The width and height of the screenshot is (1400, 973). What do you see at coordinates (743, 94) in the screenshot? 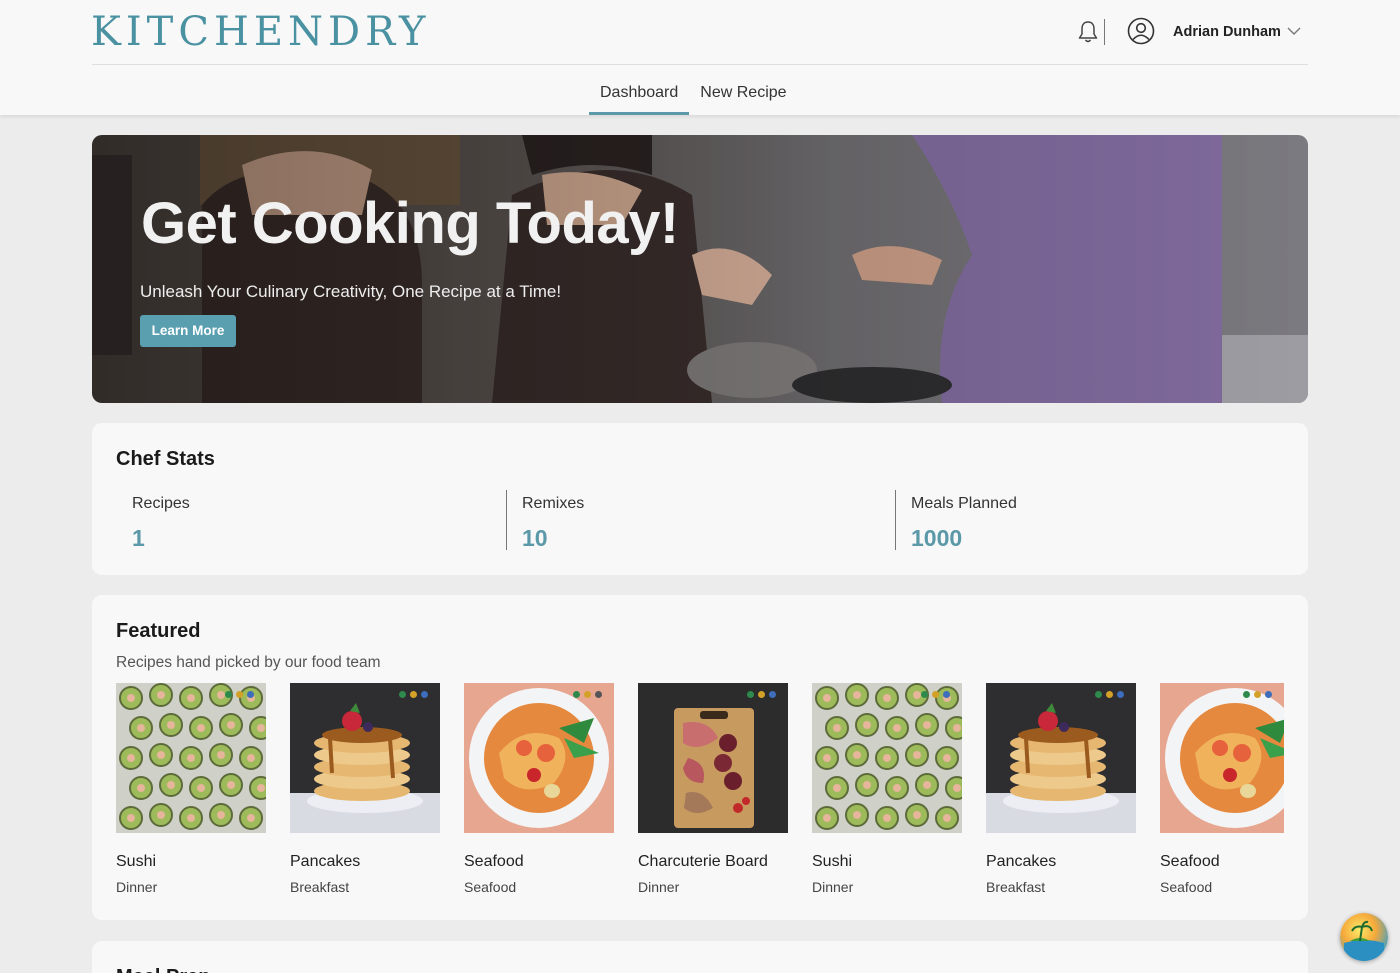
I see `tab-new-recipe: New Recipe` at bounding box center [743, 94].